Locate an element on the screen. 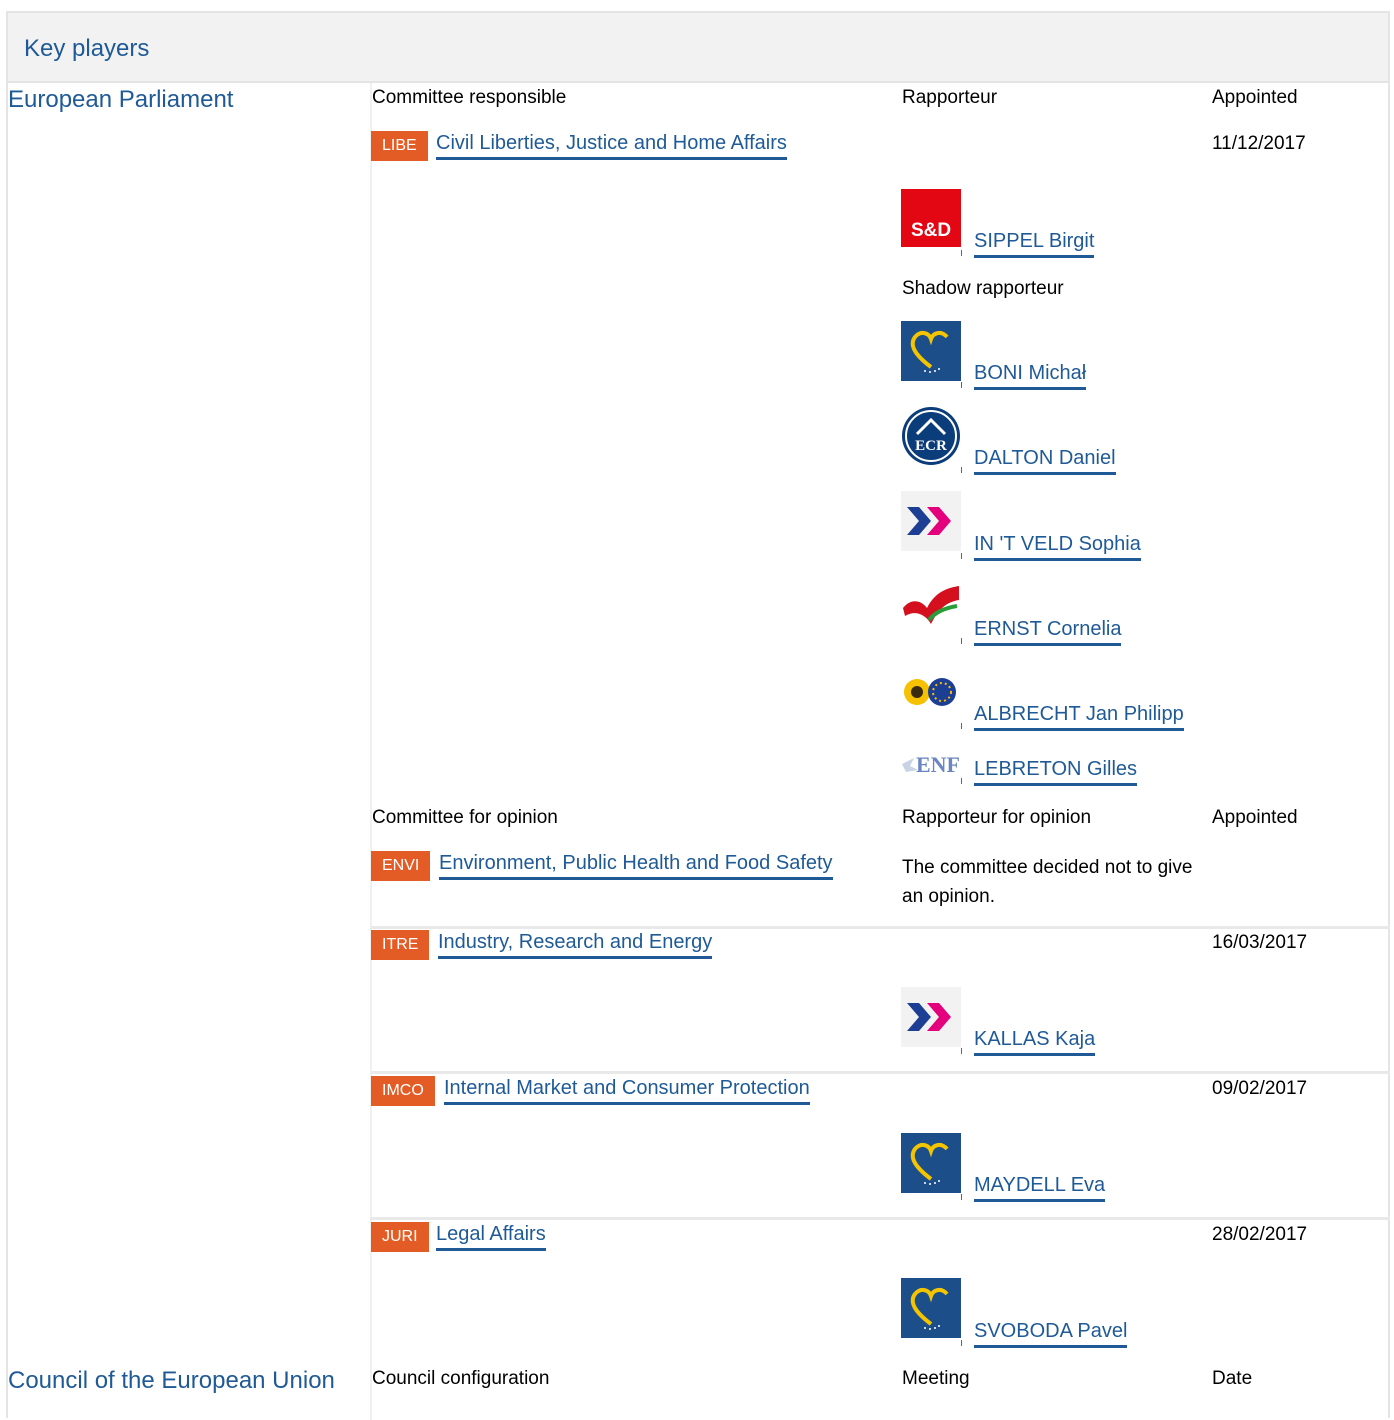  col-appointed: Appointed is located at coordinates (1255, 97).